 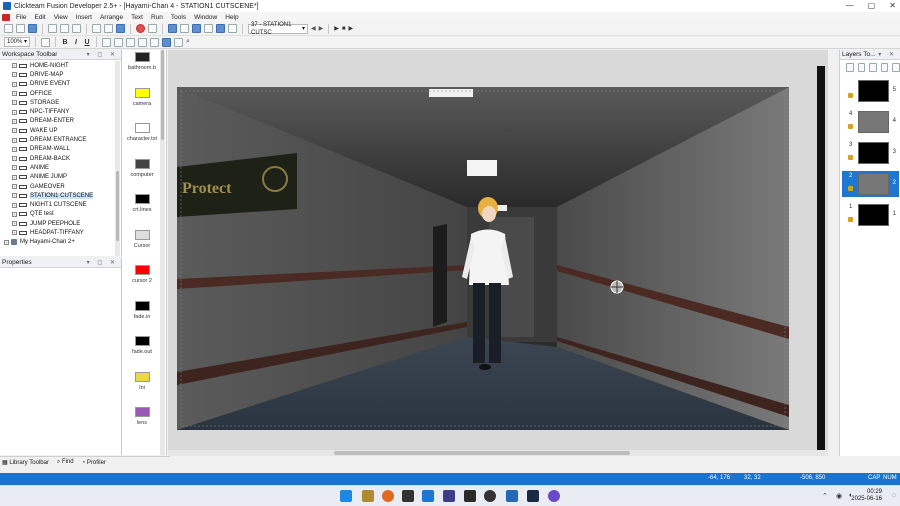 What do you see at coordinates (894, 495) in the screenshot?
I see `notification-icon: ◌` at bounding box center [894, 495].